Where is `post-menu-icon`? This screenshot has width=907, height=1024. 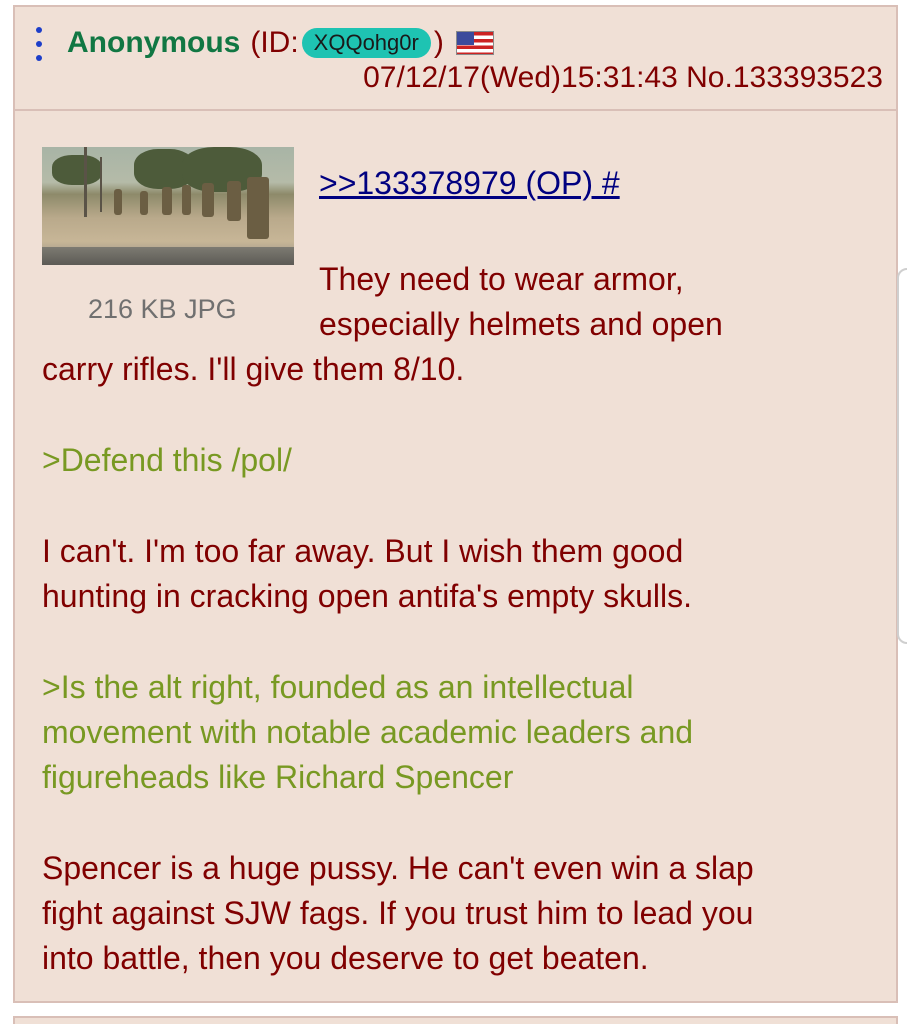 post-menu-icon is located at coordinates (39, 44).